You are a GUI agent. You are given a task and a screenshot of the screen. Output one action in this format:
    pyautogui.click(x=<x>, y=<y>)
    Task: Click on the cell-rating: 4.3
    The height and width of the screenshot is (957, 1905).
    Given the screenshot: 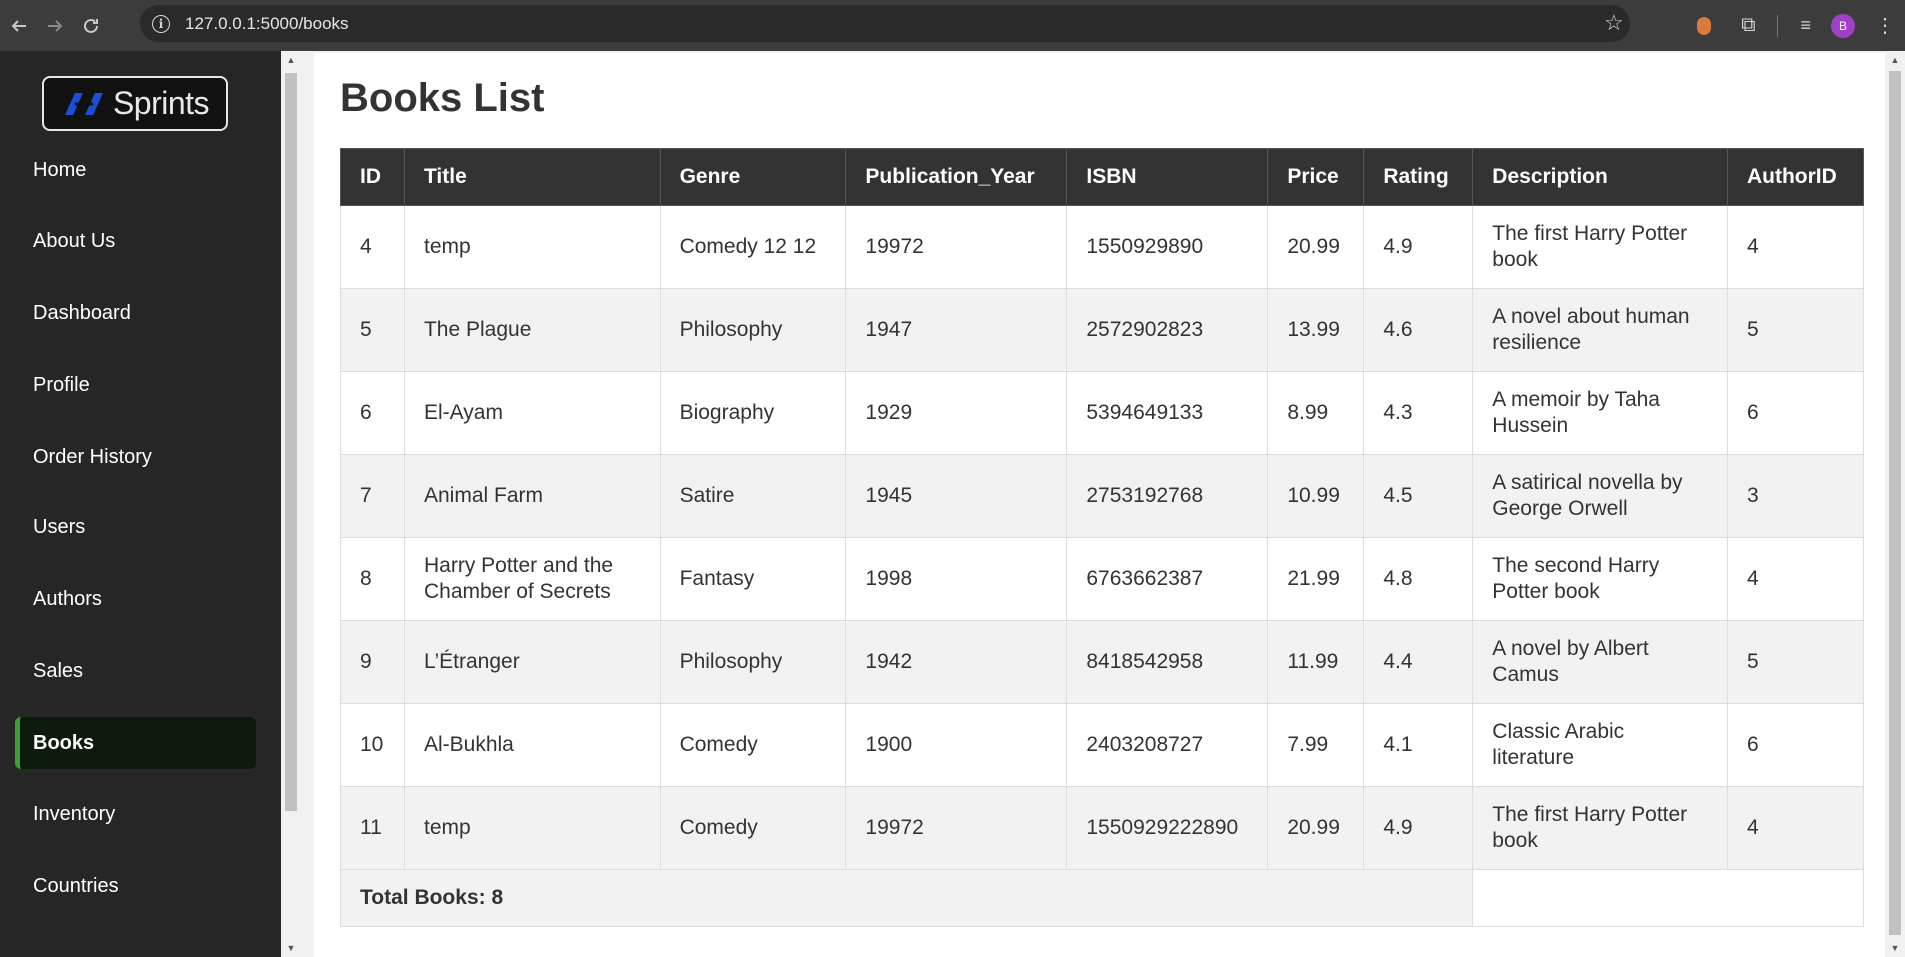 What is the action you would take?
    pyautogui.click(x=1418, y=413)
    